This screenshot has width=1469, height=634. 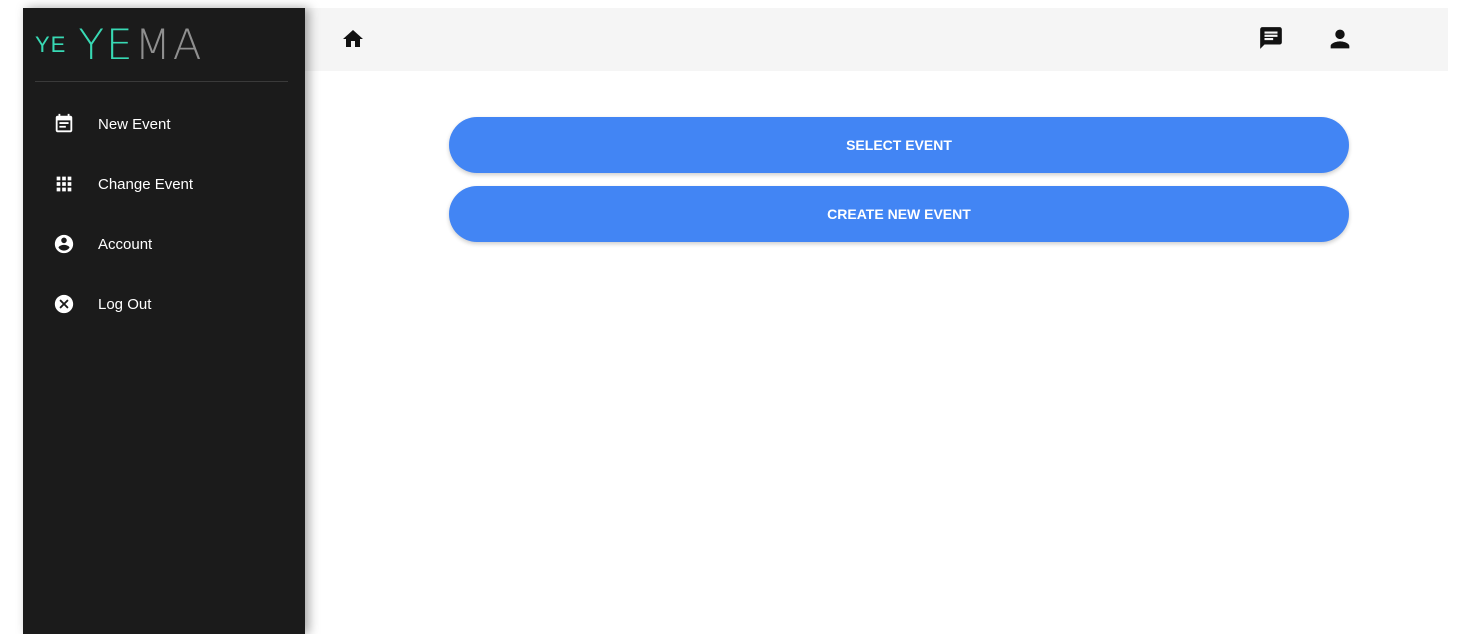 I want to click on brand-logo: YE YEMA, so click(x=161, y=45).